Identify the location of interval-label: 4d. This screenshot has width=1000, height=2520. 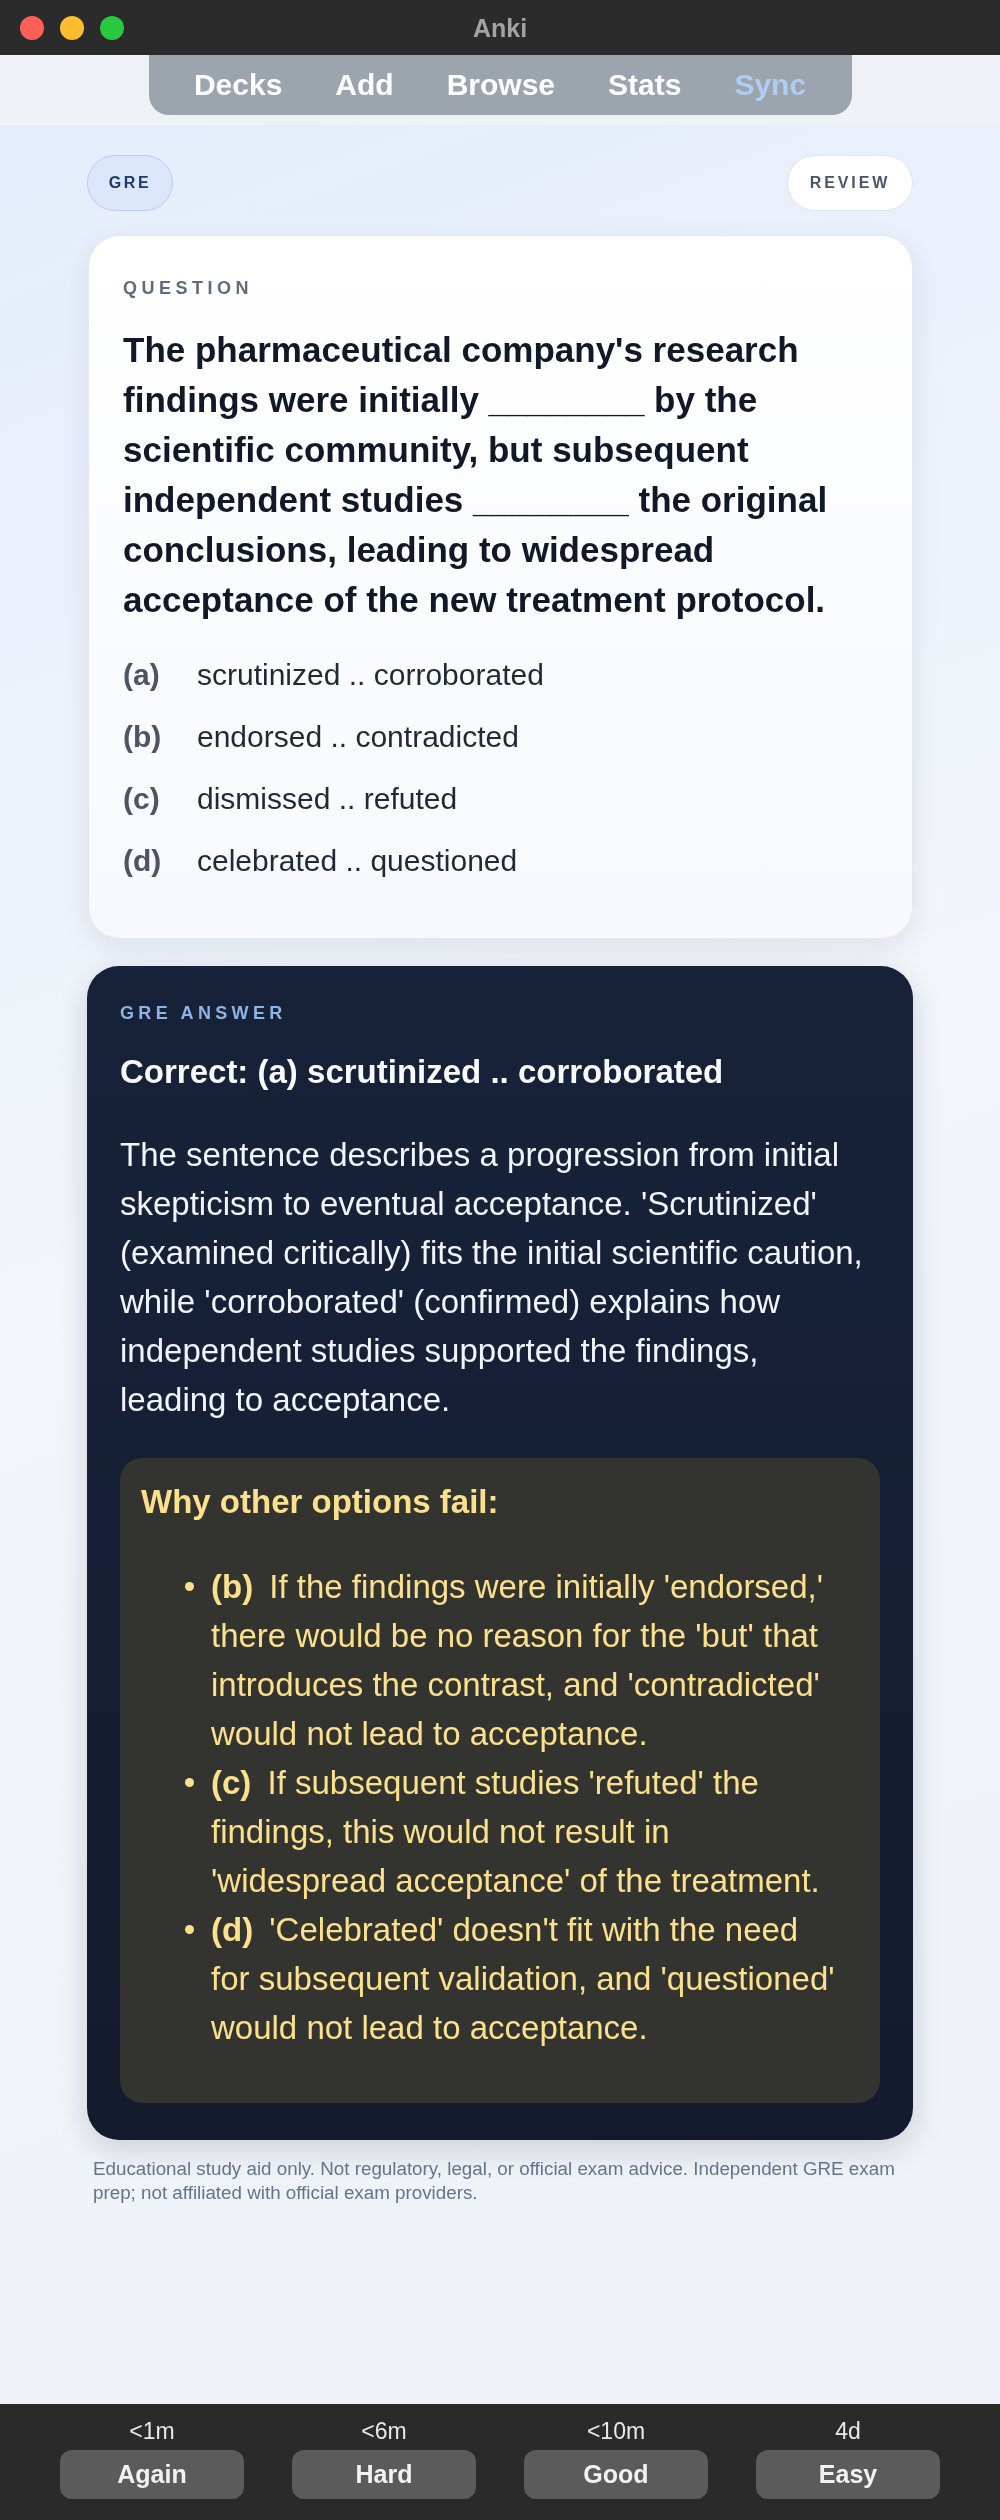
(848, 2431).